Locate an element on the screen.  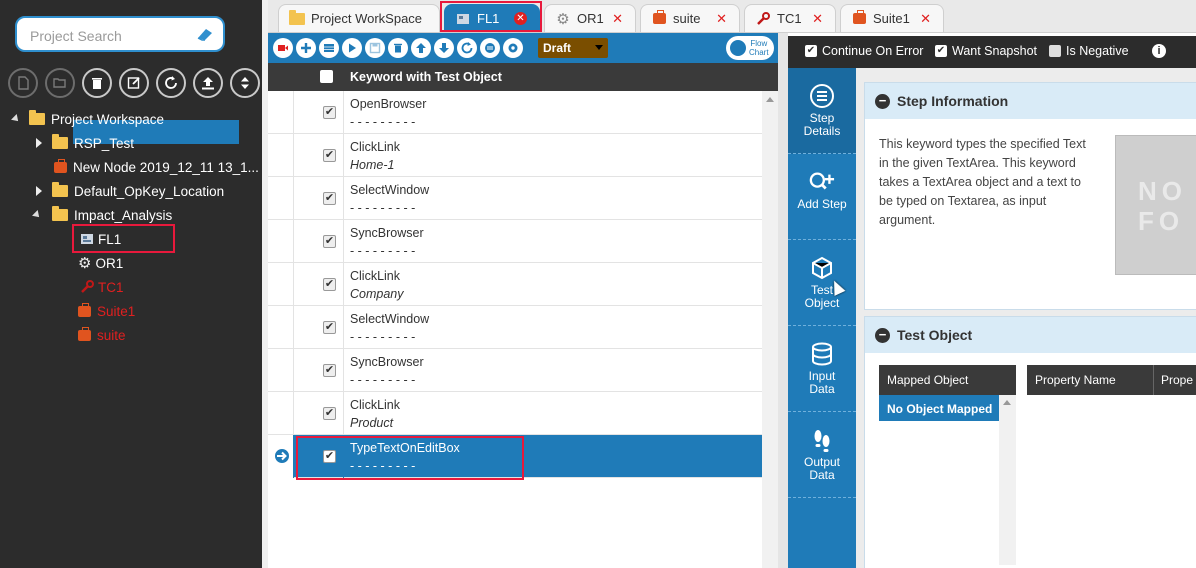
table-row: ✔ OpenBrowser - - - - - - - - - is located at coordinates (515, 112).